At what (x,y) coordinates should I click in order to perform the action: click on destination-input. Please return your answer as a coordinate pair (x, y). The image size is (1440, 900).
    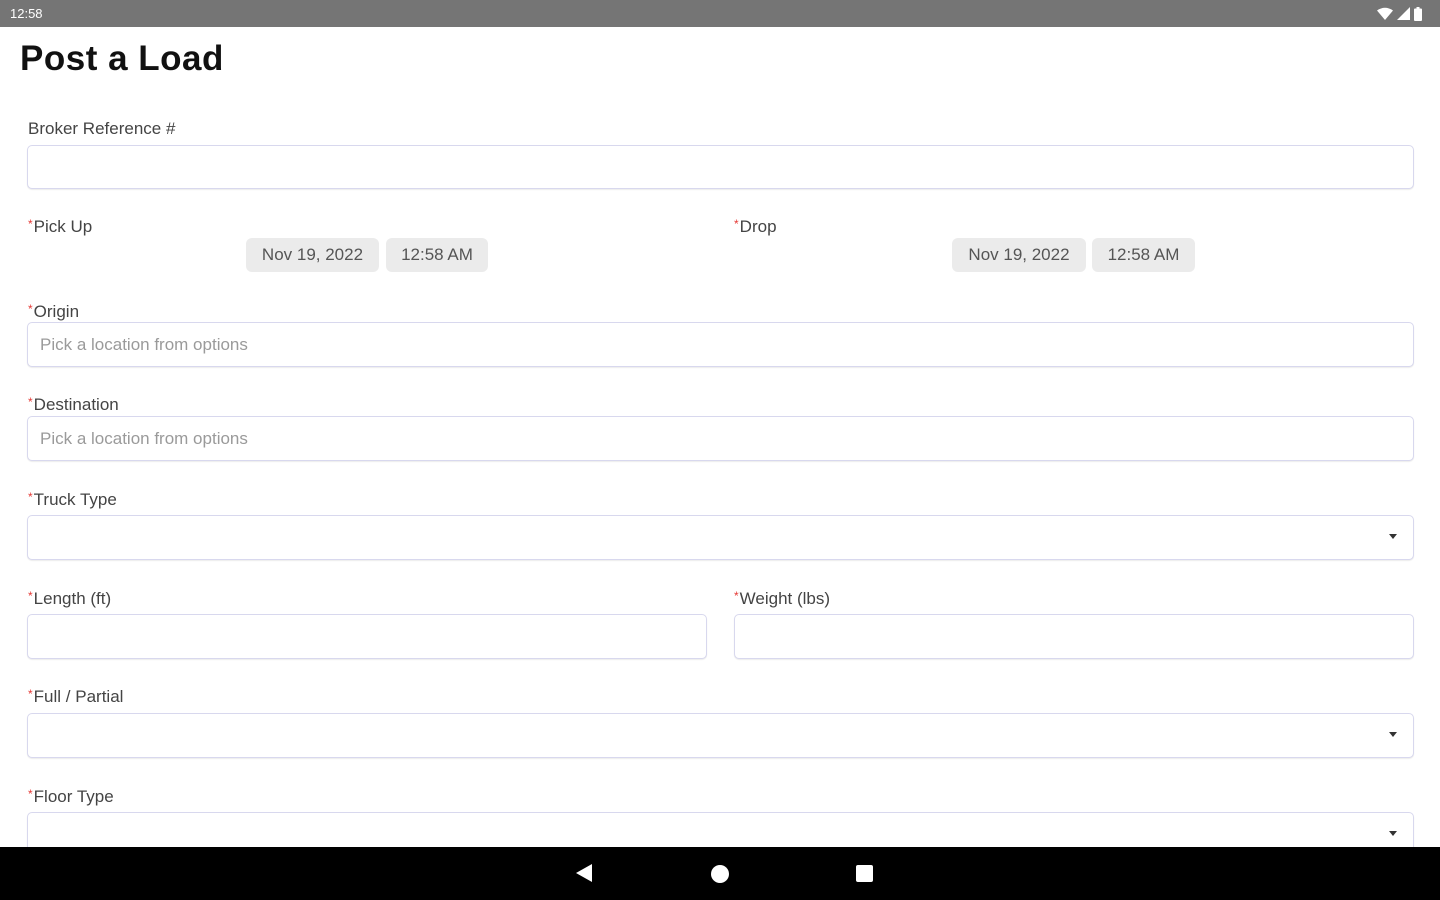
    Looking at the image, I should click on (720, 438).